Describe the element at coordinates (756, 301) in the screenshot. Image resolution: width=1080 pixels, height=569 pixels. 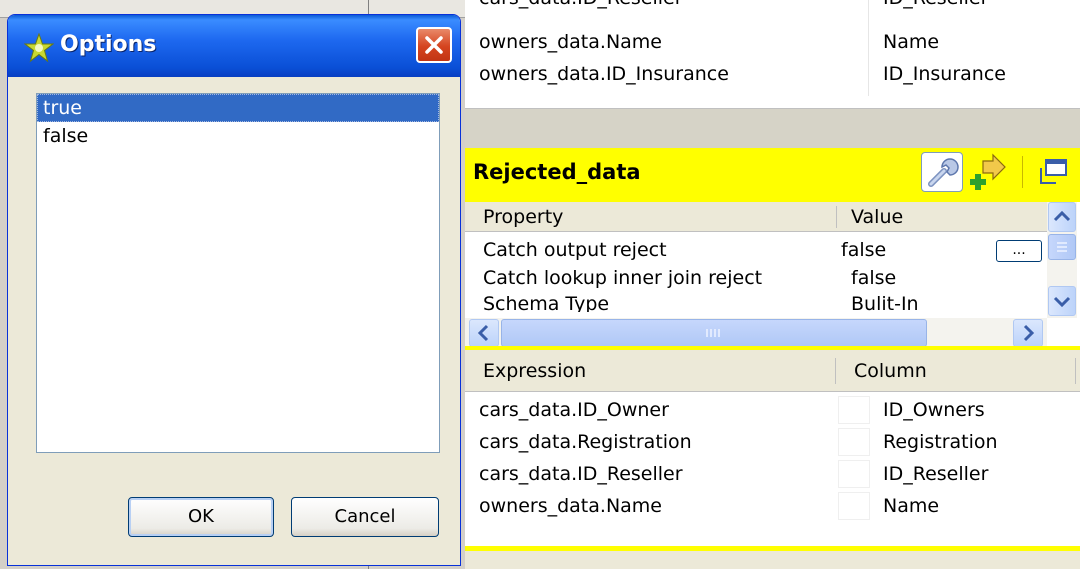
I see `property-row: Schema Type Bulit-In` at that location.